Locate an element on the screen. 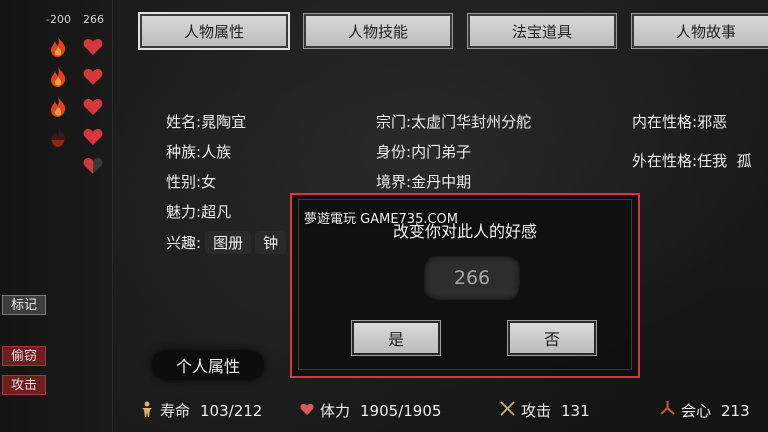 This screenshot has width=768, height=432. mark-button: 标记 is located at coordinates (24, 305).